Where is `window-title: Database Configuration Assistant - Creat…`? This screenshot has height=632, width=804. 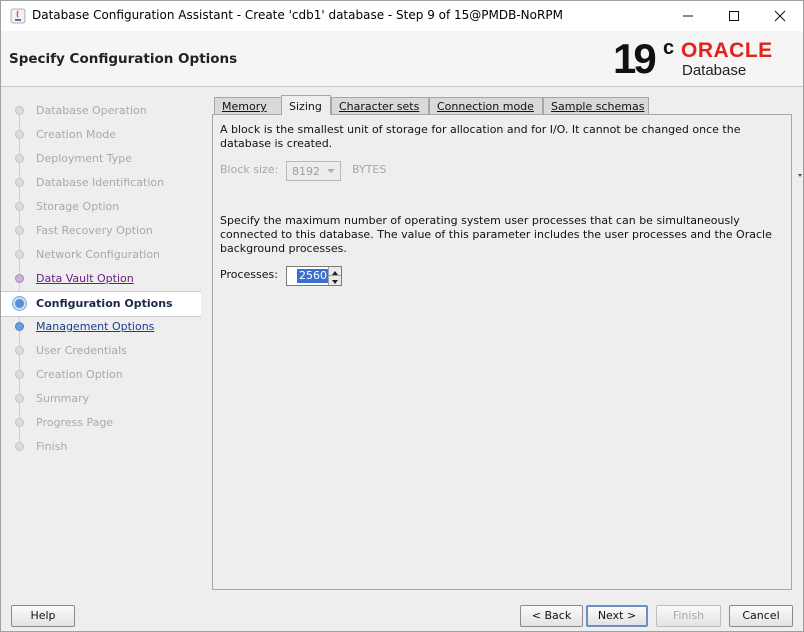
window-title: Database Configuration Assistant - Creat… is located at coordinates (297, 15).